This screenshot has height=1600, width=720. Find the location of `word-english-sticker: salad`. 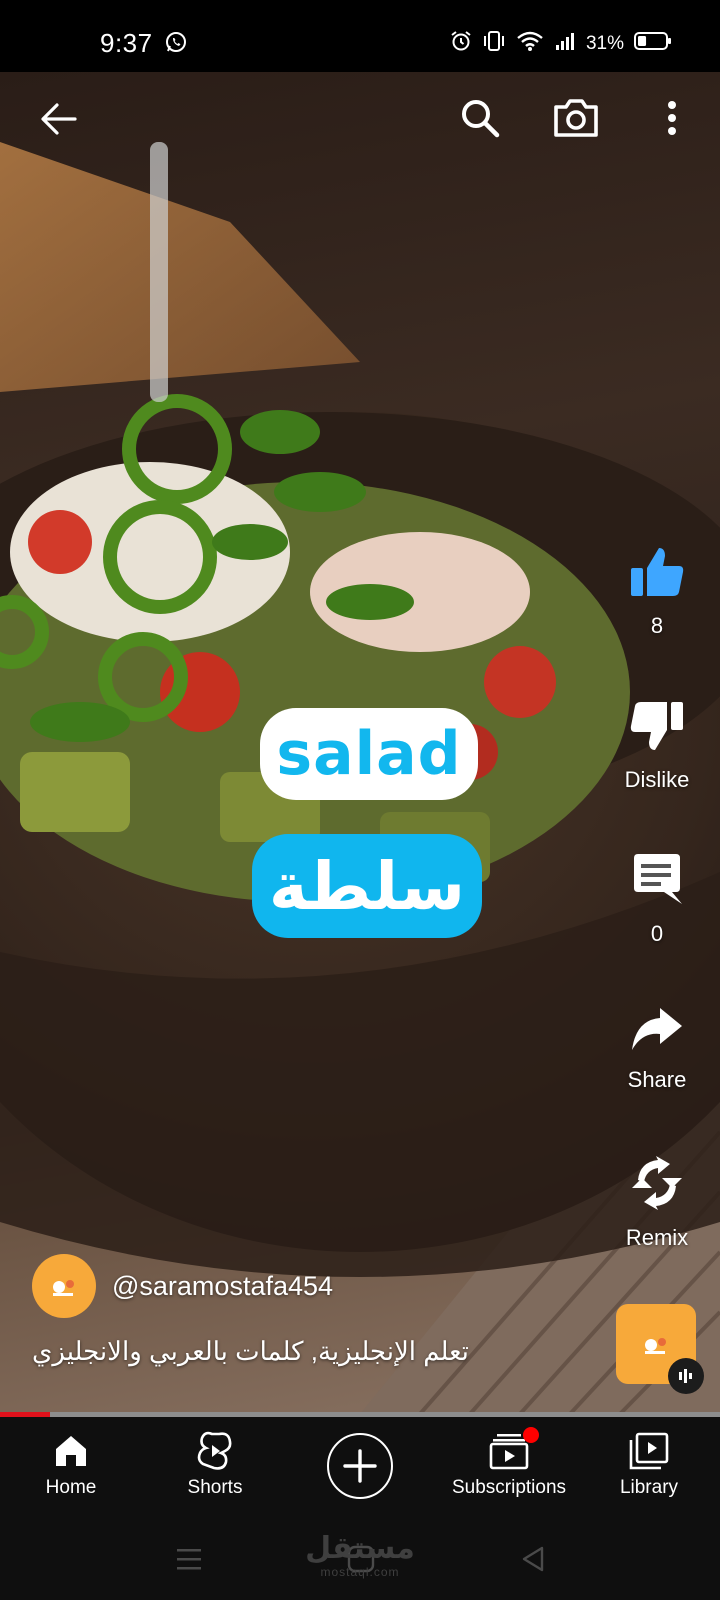

word-english-sticker: salad is located at coordinates (369, 754).